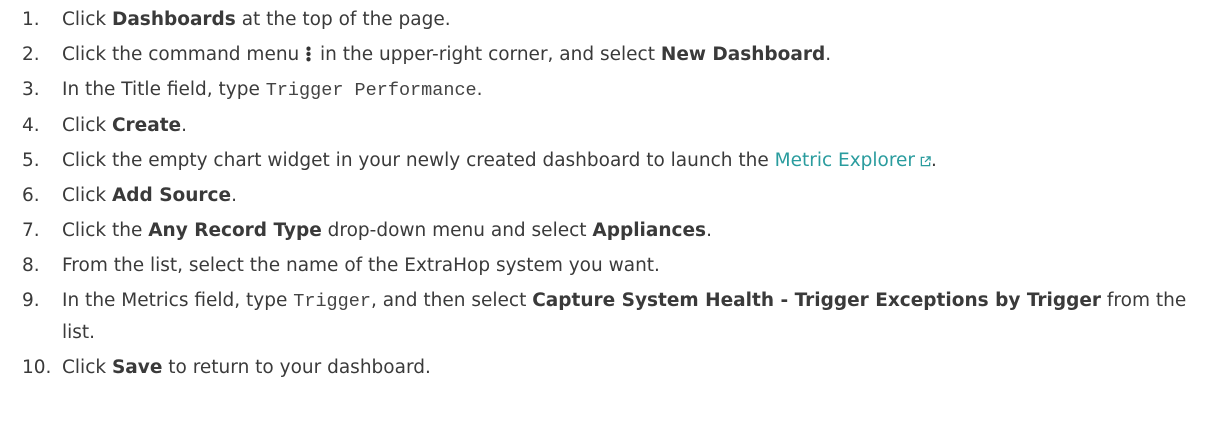 This screenshot has height=424, width=1230. I want to click on step-text: drop-down menu and select, so click(457, 230).